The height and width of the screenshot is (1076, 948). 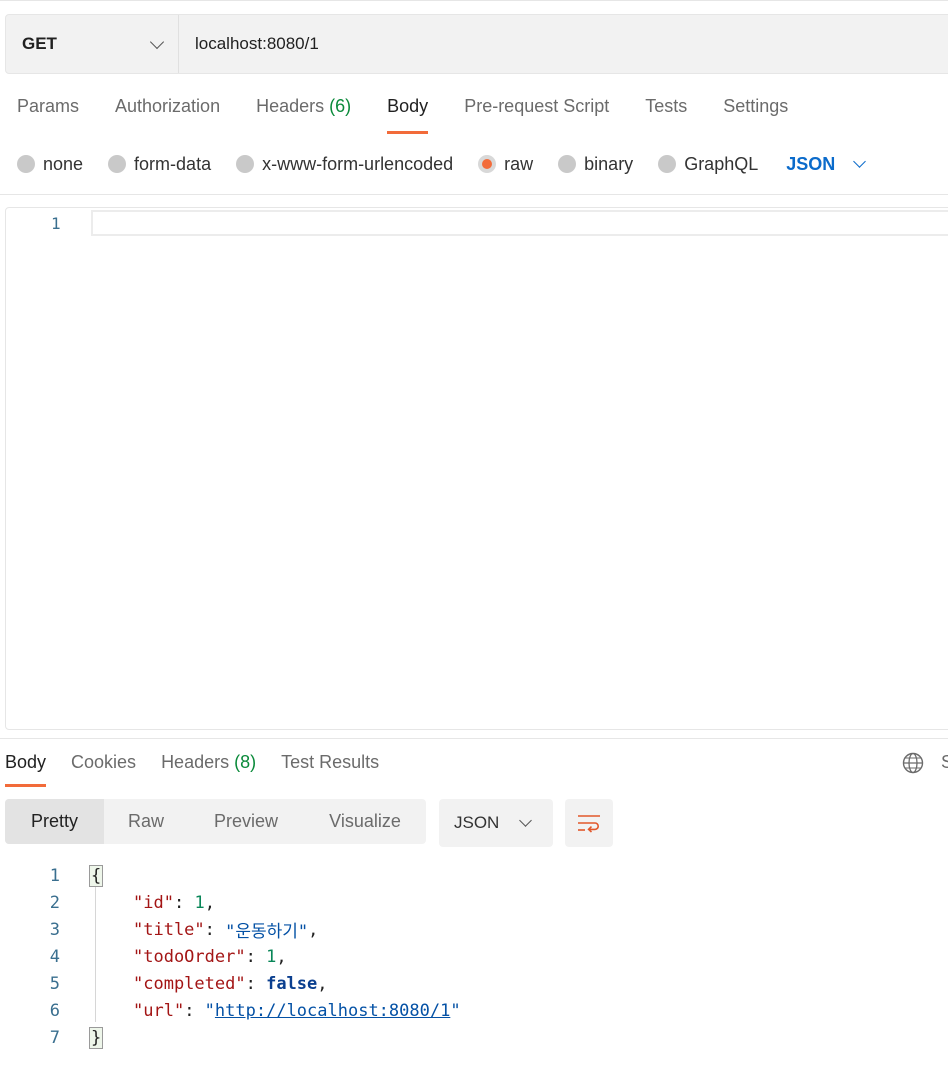 What do you see at coordinates (92, 44) in the screenshot?
I see `method-select: GET` at bounding box center [92, 44].